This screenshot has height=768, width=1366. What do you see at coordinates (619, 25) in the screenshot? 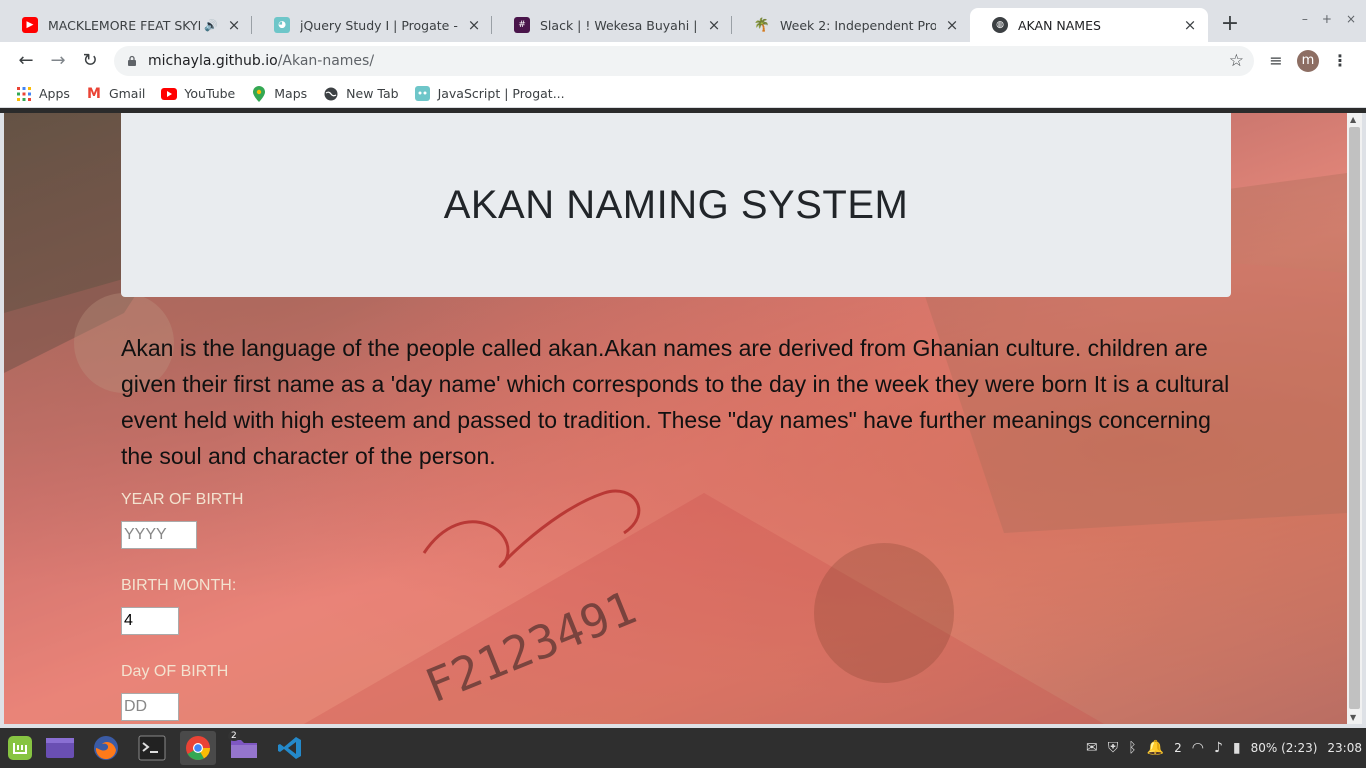
I see `tab-title: Slack | ! Wekesa Buyahi | Mori` at bounding box center [619, 25].